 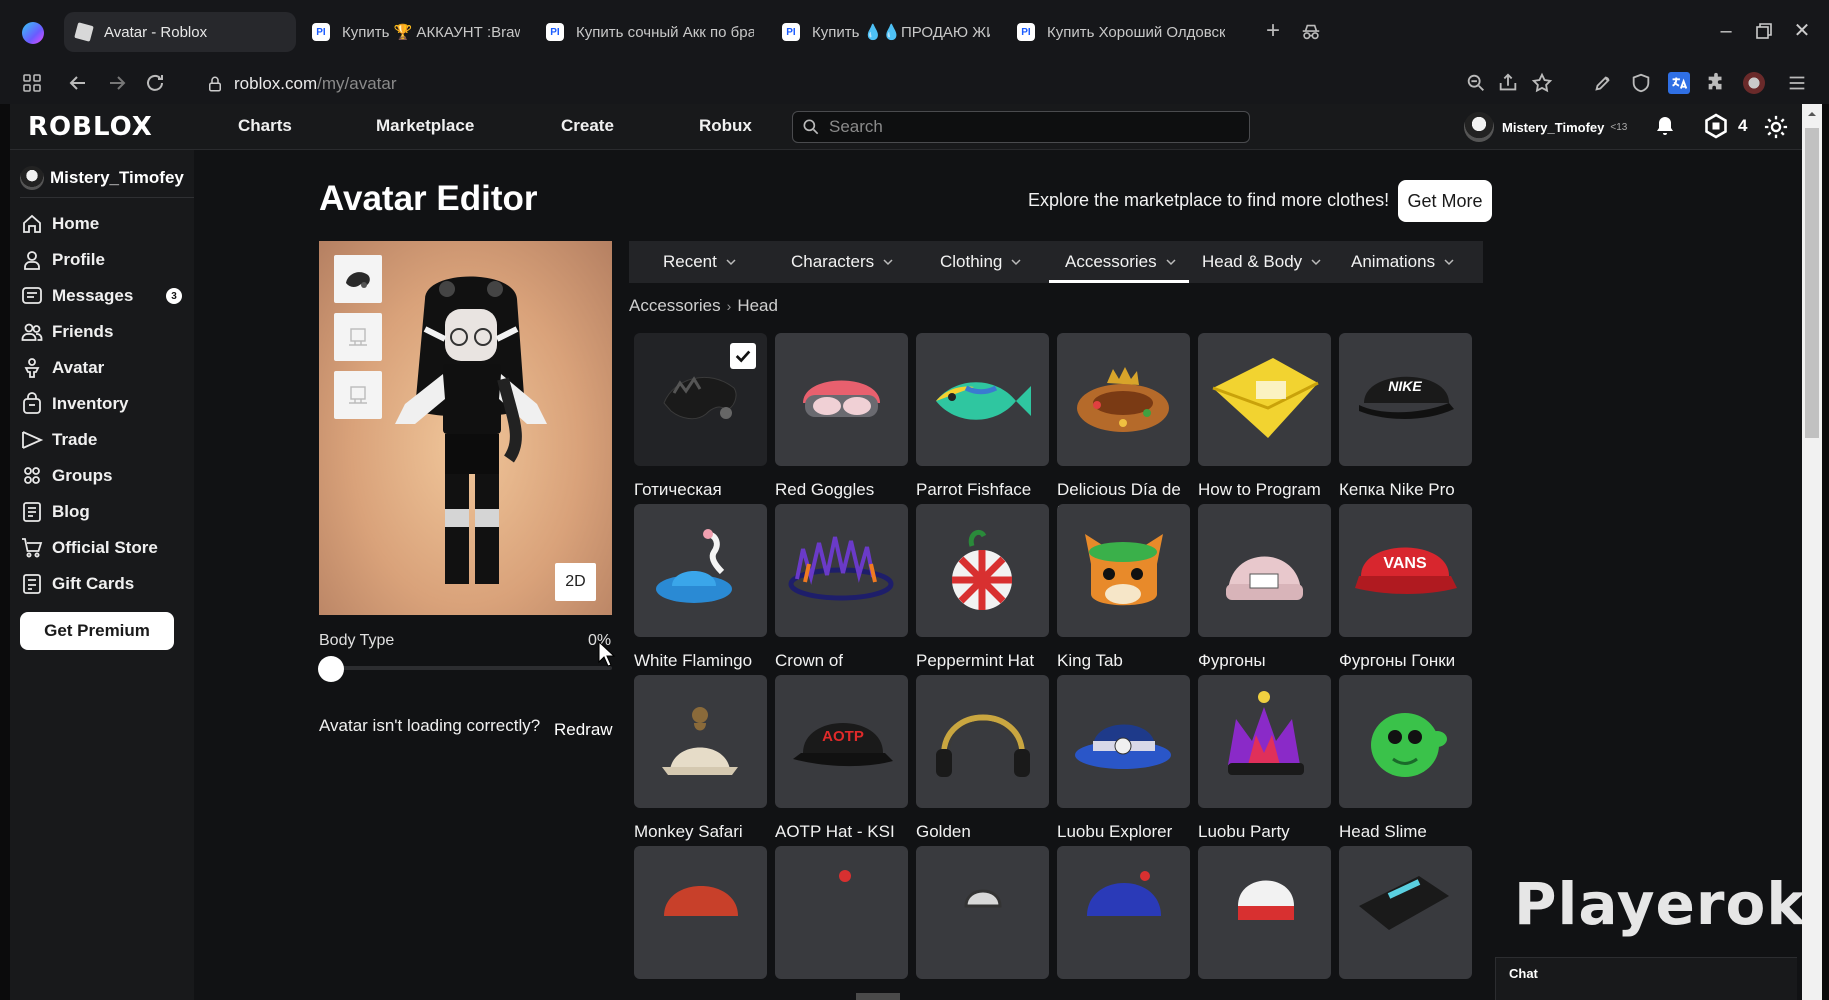 I want to click on sidebar-item-messages: Messages 3, so click(x=106, y=296).